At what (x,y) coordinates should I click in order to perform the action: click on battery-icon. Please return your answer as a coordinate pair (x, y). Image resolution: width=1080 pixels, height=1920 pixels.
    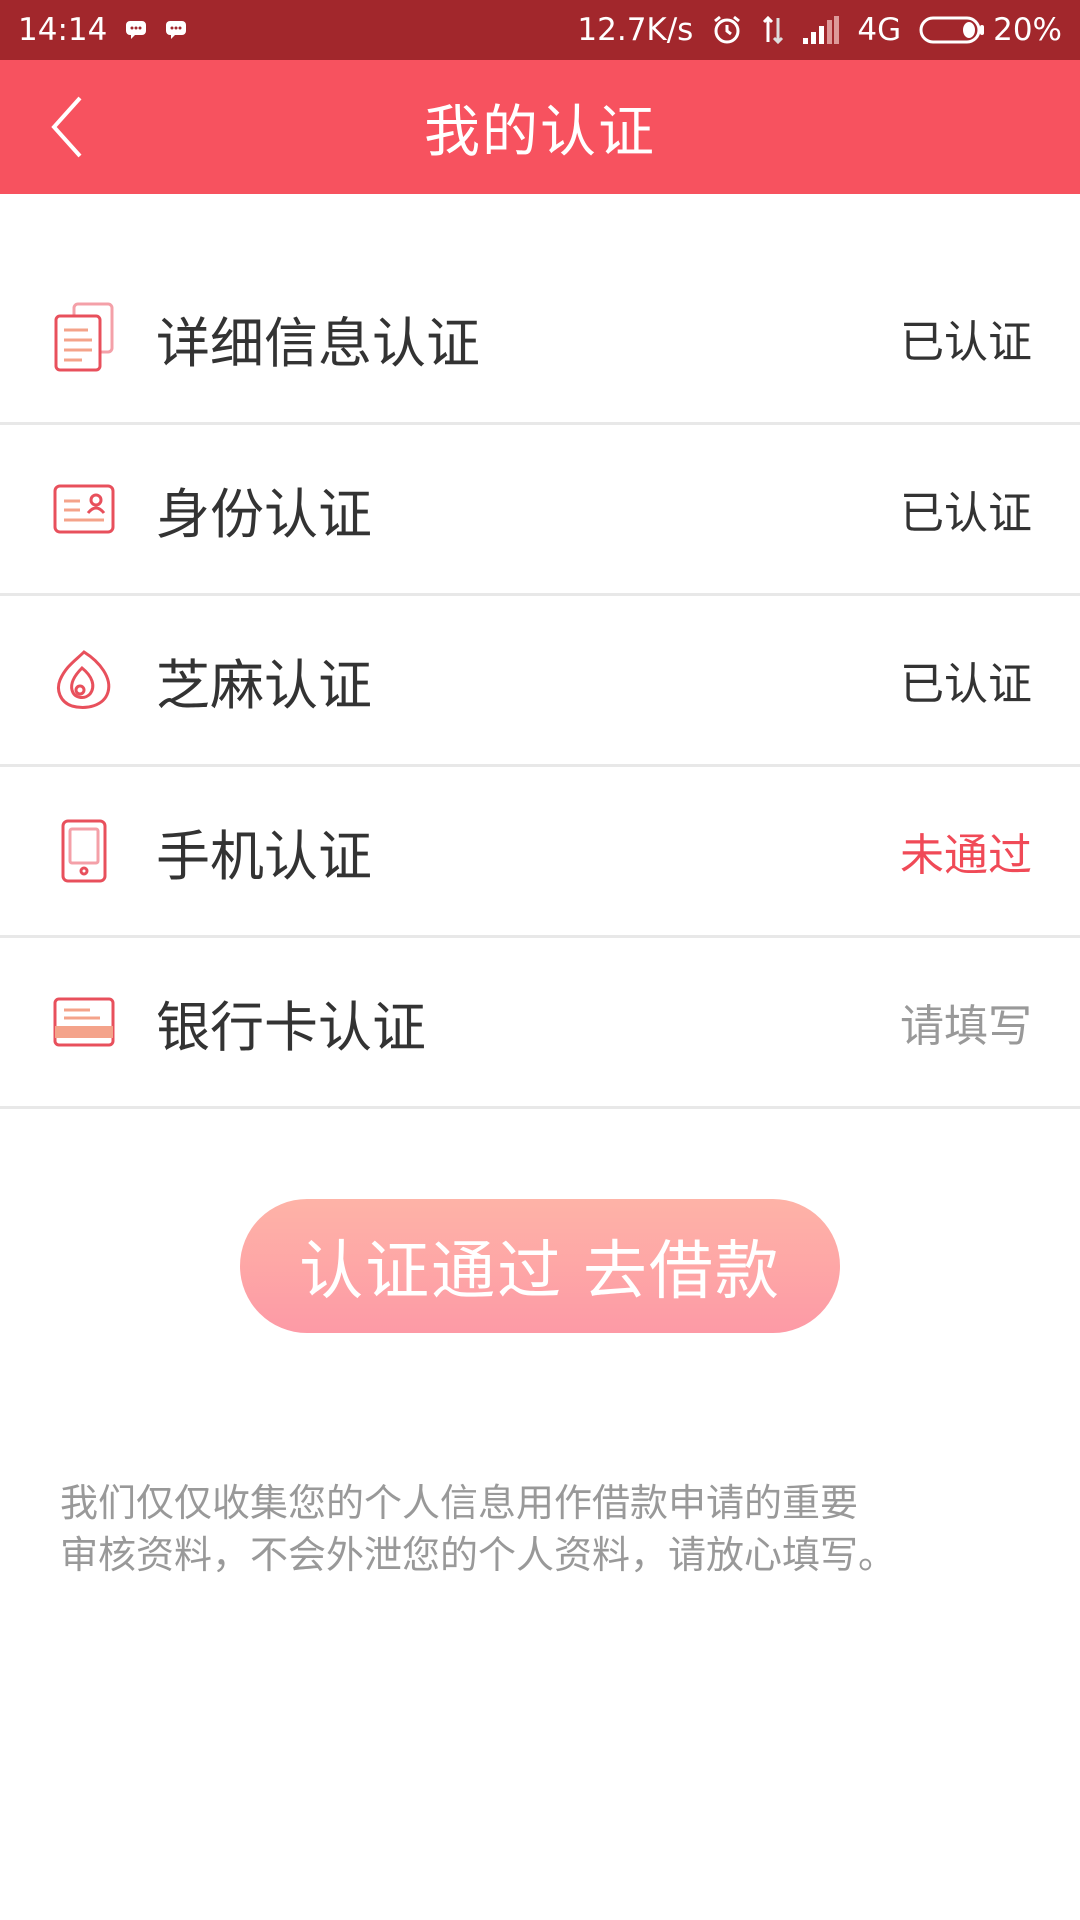
    Looking at the image, I should click on (952, 30).